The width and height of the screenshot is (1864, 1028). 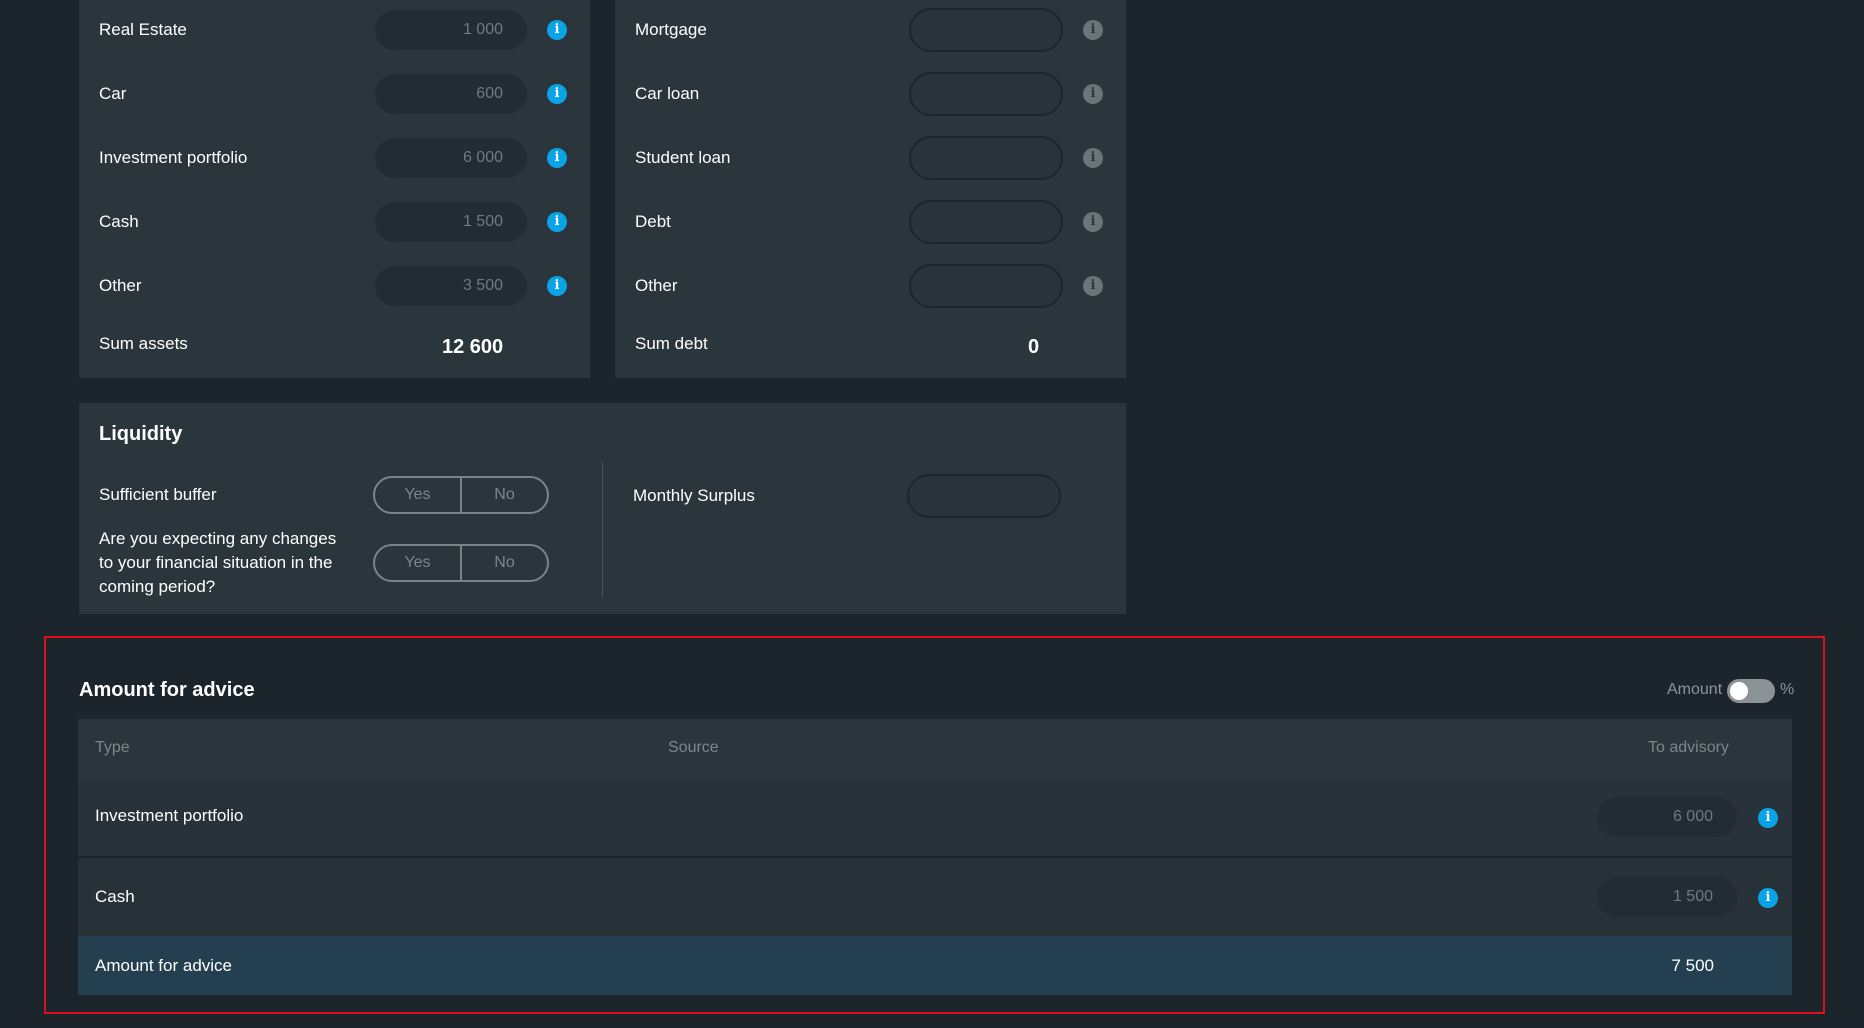 What do you see at coordinates (504, 563) in the screenshot?
I see `changes-no-option: No` at bounding box center [504, 563].